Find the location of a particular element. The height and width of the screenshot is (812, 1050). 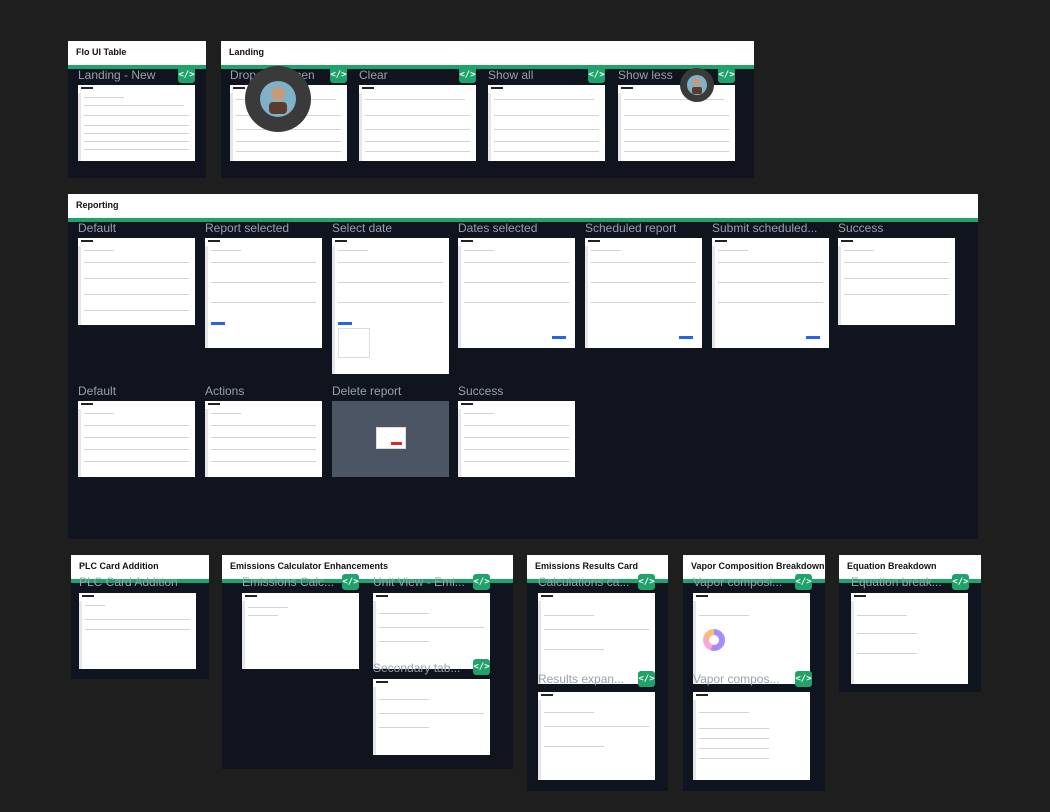

frame-delete-report is located at coordinates (390, 439).